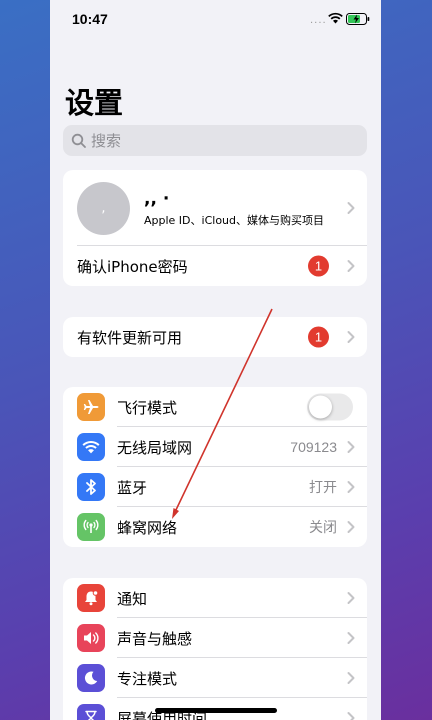 This screenshot has width=432, height=720. I want to click on cellular-row: 蜂窝网络 关闭, so click(215, 527).